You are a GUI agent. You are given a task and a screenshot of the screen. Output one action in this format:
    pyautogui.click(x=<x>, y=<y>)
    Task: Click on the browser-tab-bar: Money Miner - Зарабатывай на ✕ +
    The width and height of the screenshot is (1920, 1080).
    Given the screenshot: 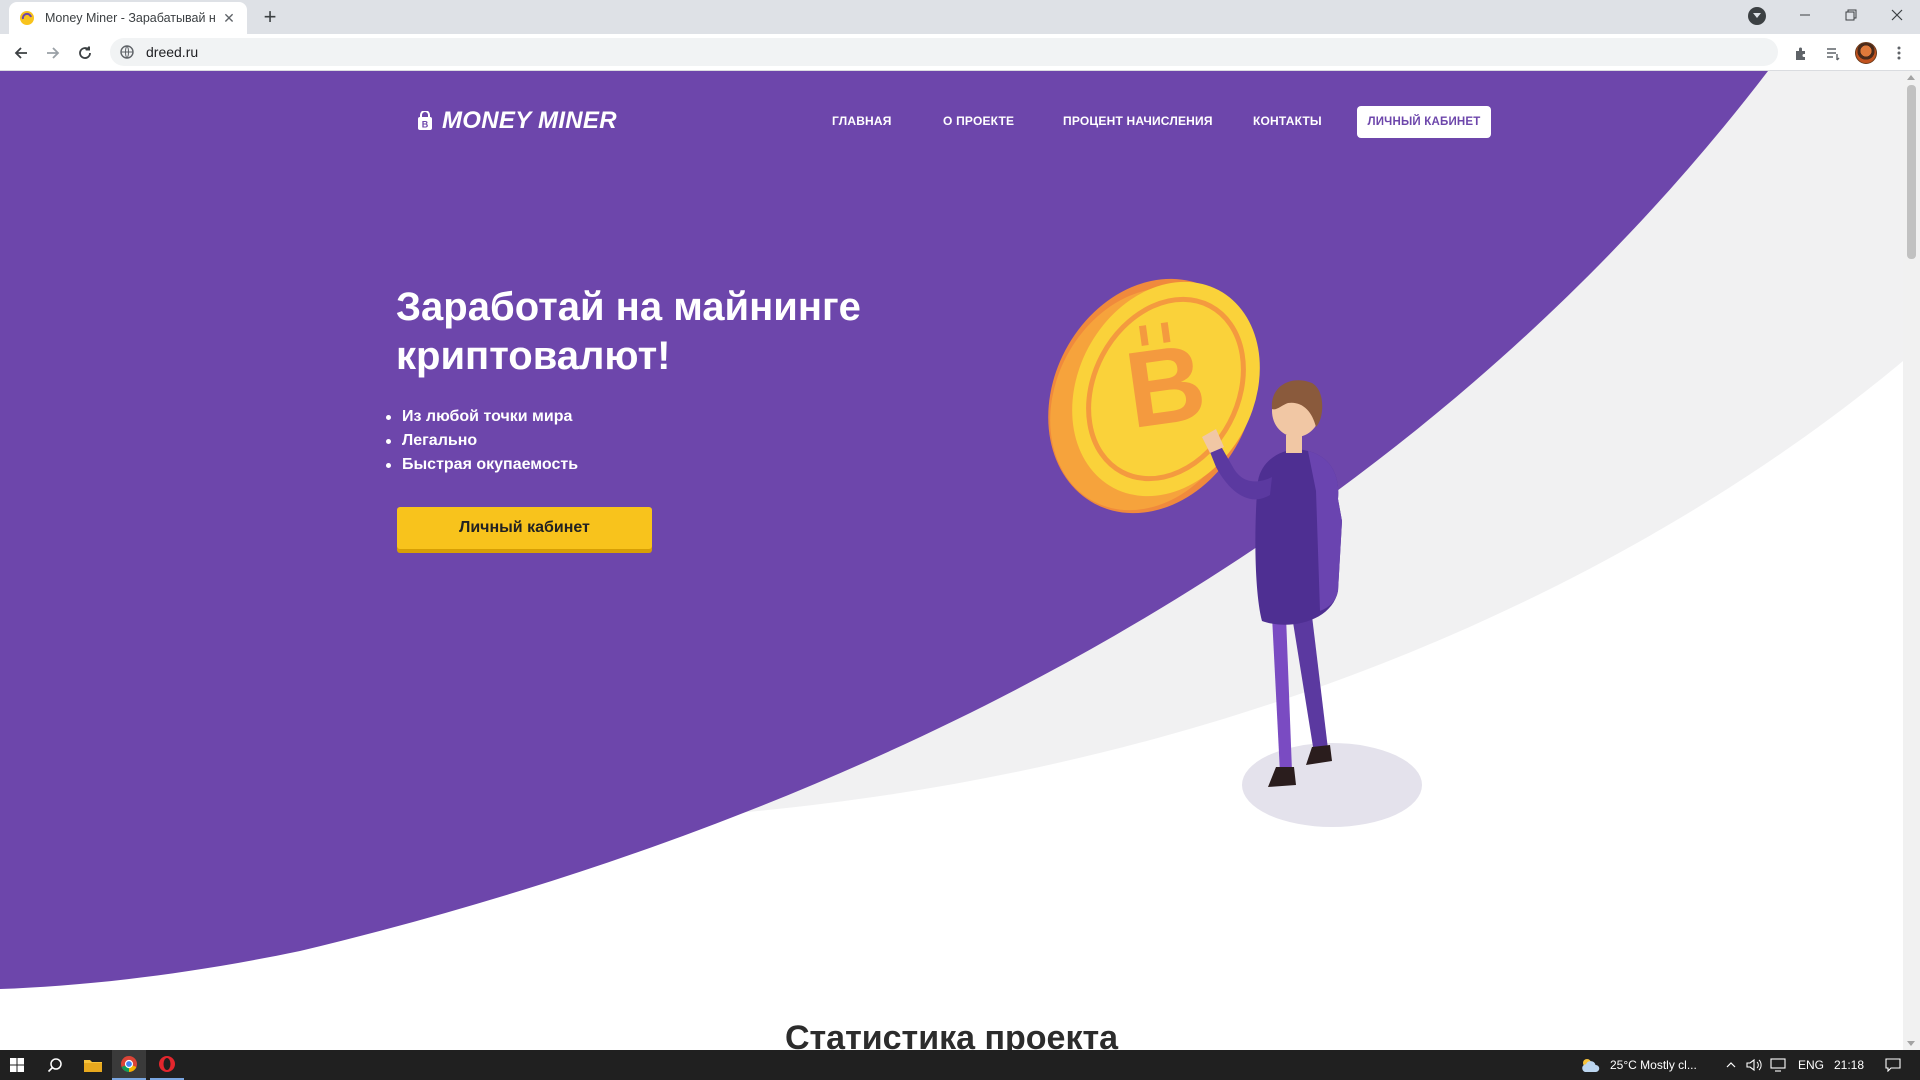 What is the action you would take?
    pyautogui.click(x=960, y=17)
    